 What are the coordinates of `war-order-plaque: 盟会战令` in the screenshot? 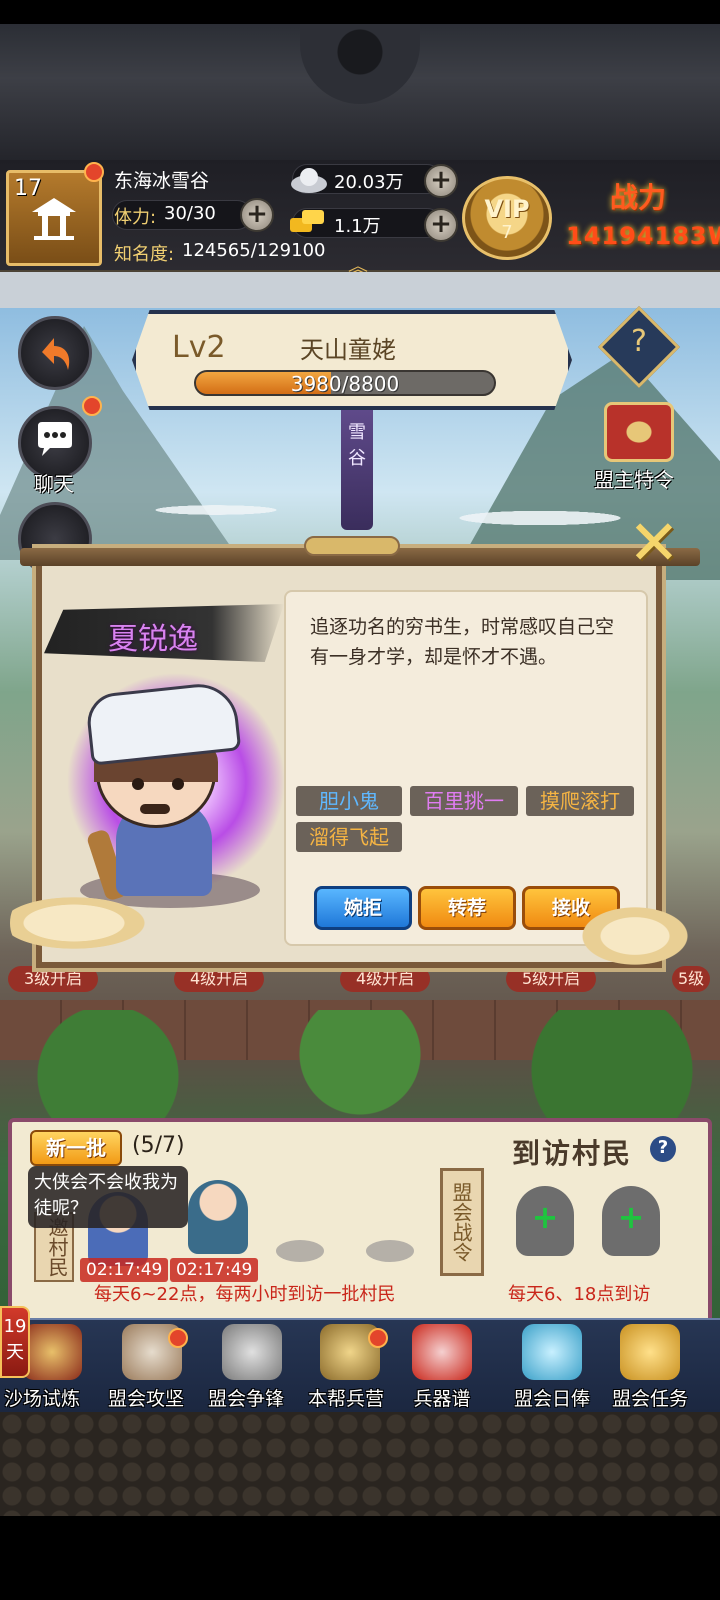 It's located at (462, 1222).